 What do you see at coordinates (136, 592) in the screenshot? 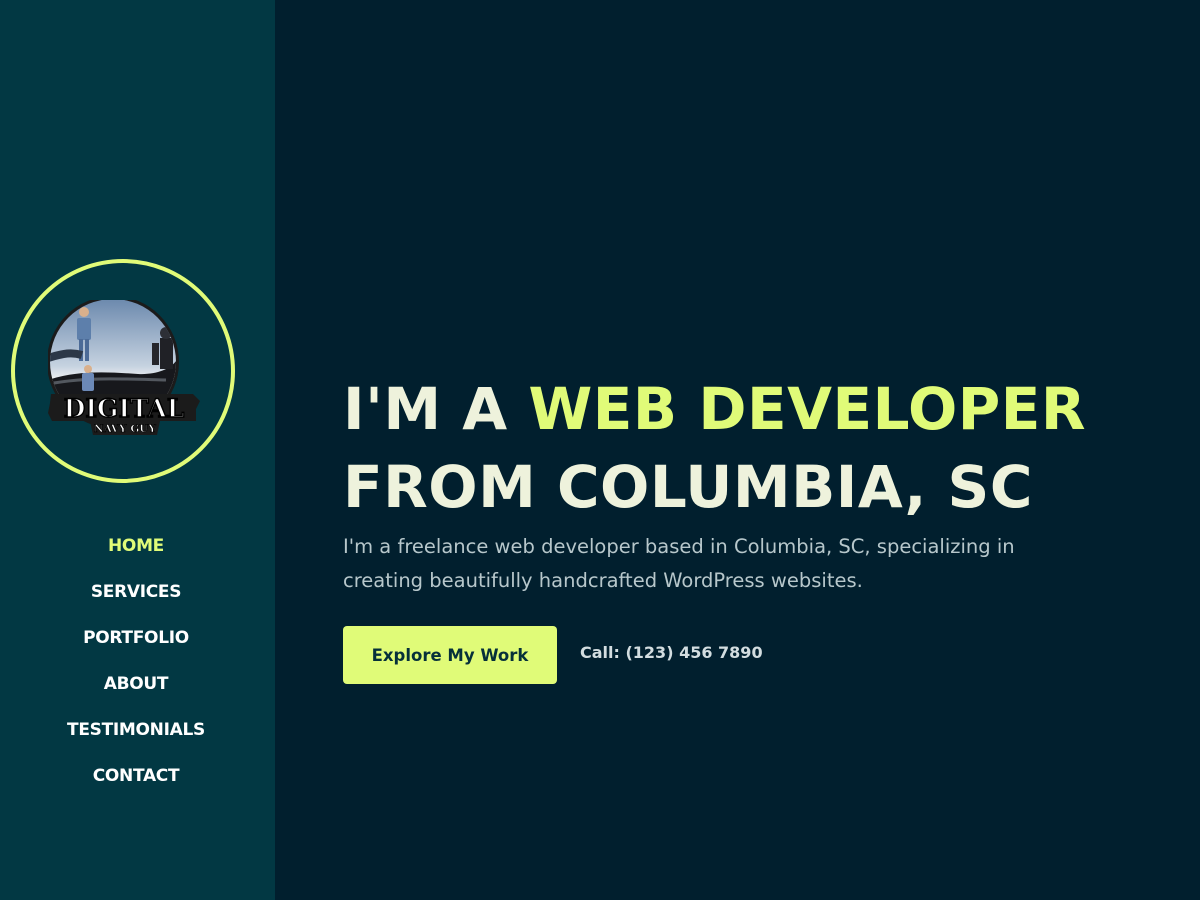
I see `nav-link-services: SERVICES` at bounding box center [136, 592].